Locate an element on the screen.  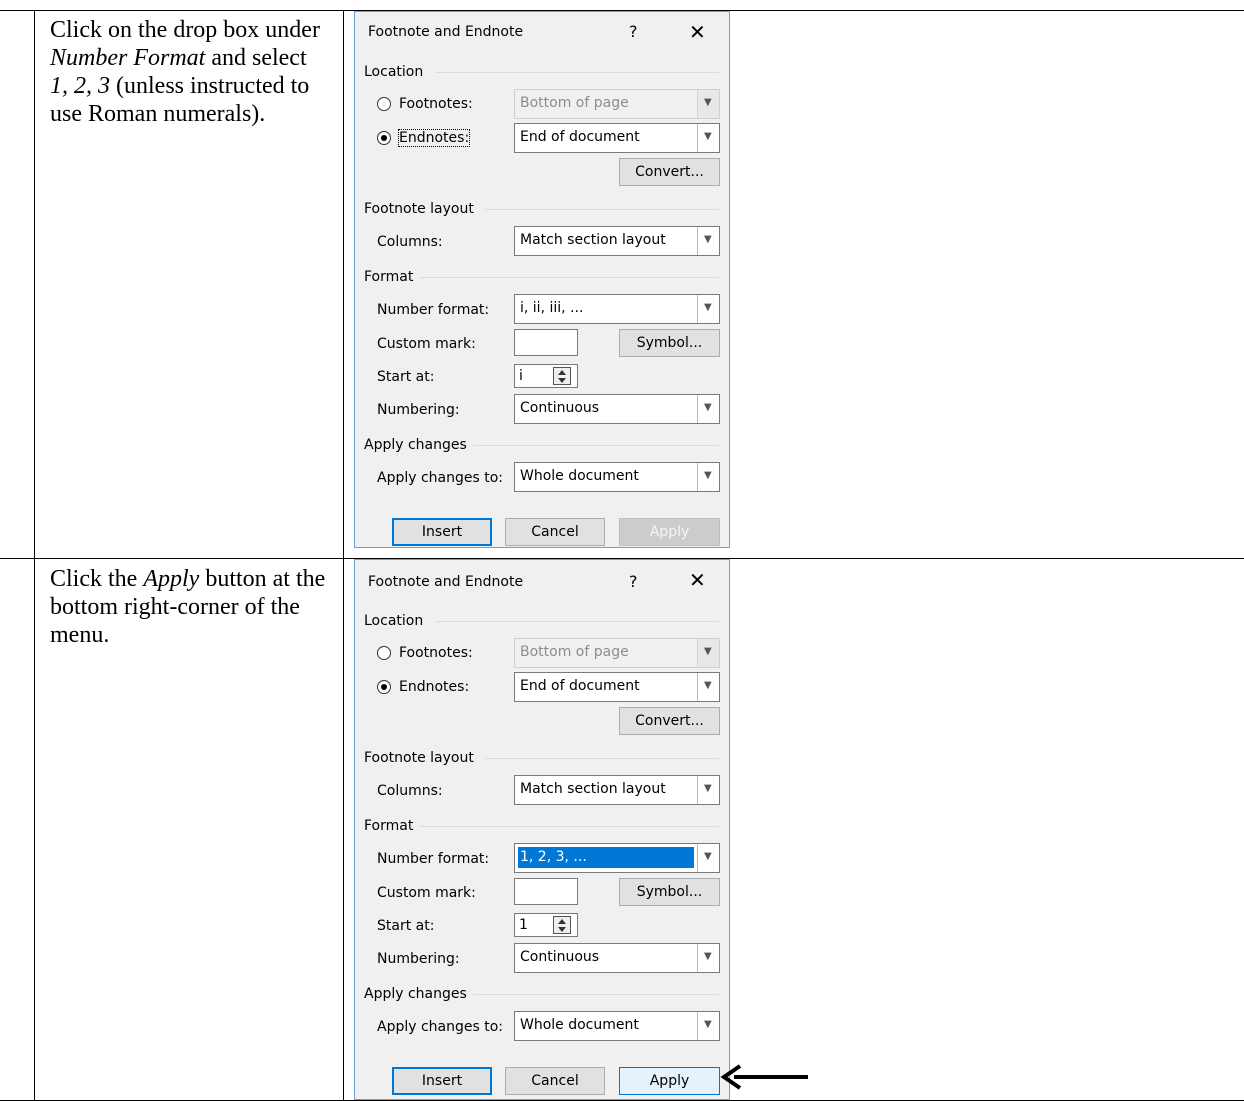
arrow-left-icon is located at coordinates (764, 1077).